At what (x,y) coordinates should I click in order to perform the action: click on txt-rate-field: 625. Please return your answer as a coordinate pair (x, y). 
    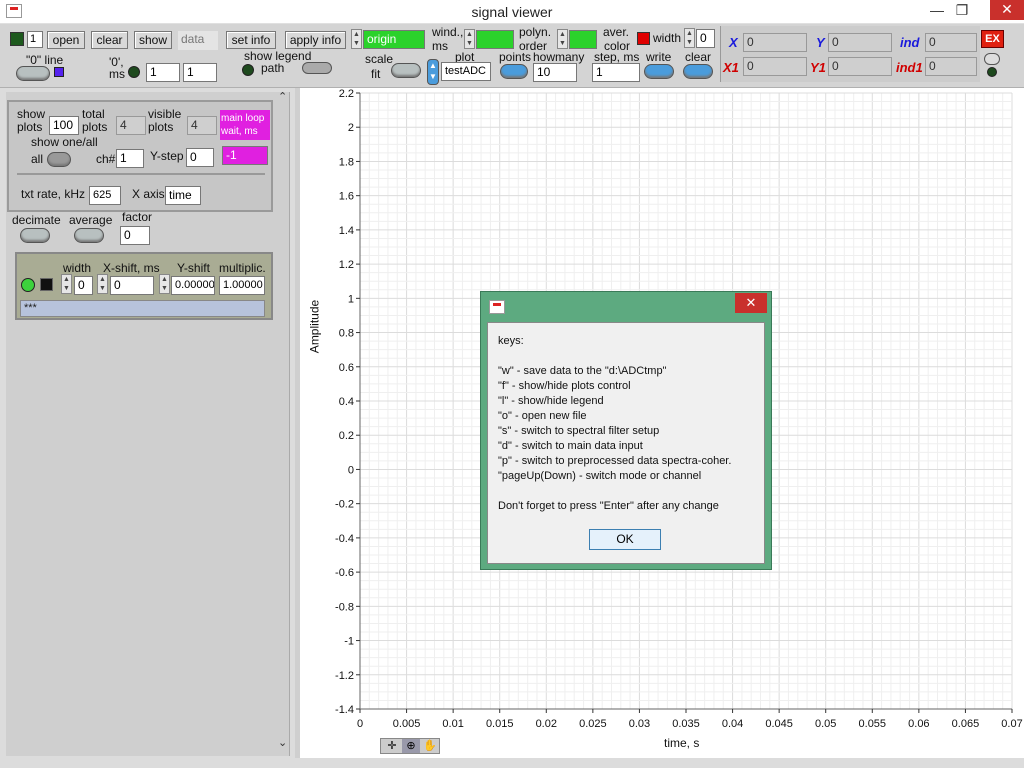
    Looking at the image, I should click on (105, 195).